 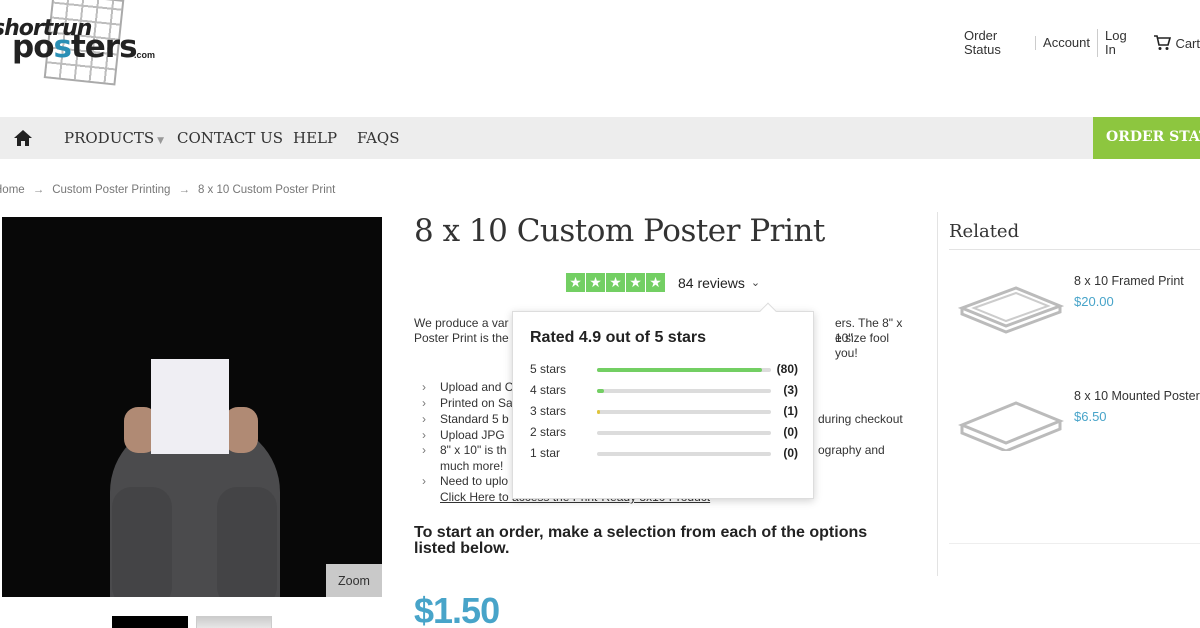 I want to click on rating-row: 2 stars (0), so click(x=665, y=433).